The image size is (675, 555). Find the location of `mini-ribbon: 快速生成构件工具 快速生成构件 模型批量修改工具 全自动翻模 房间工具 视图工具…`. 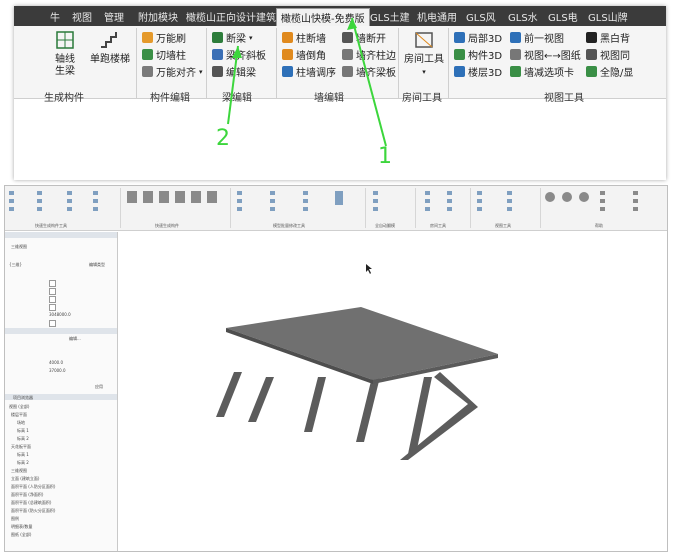

mini-ribbon: 快速生成构件工具 快速生成构件 模型批量修改工具 全自动翻模 房间工具 视图工具… is located at coordinates (336, 208).